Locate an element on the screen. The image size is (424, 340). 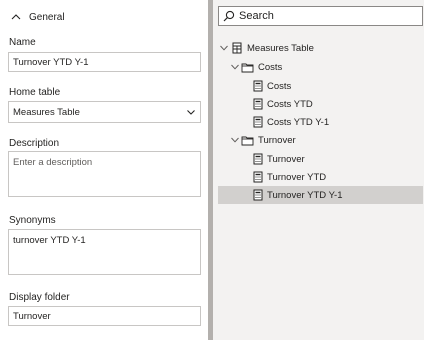
tree-folder-turnover: Turnover is located at coordinates (326, 140).